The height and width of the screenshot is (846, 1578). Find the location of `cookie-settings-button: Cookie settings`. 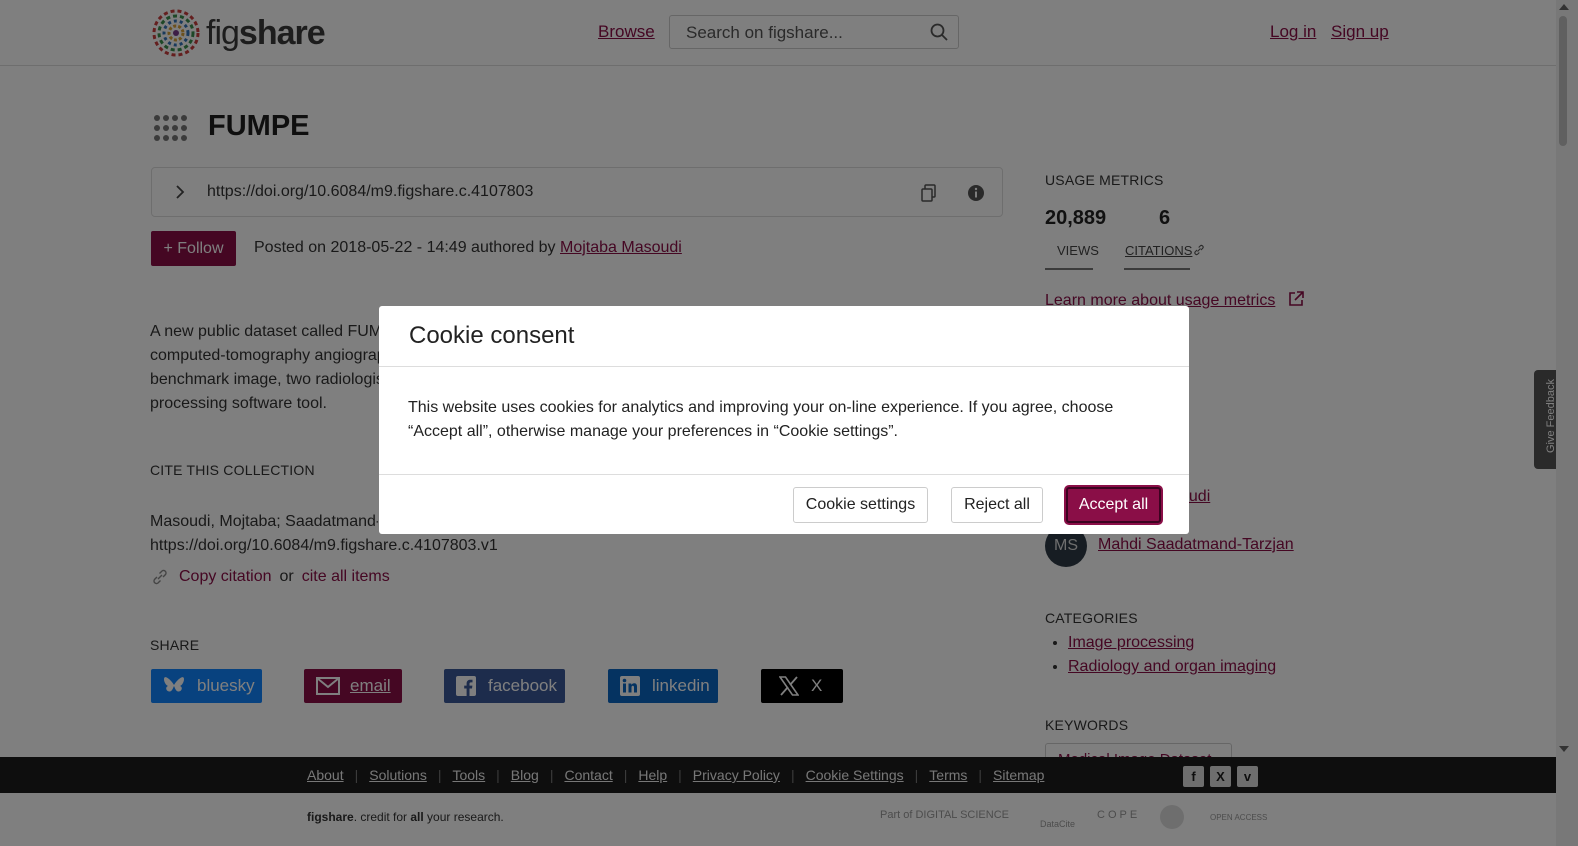

cookie-settings-button: Cookie settings is located at coordinates (860, 505).